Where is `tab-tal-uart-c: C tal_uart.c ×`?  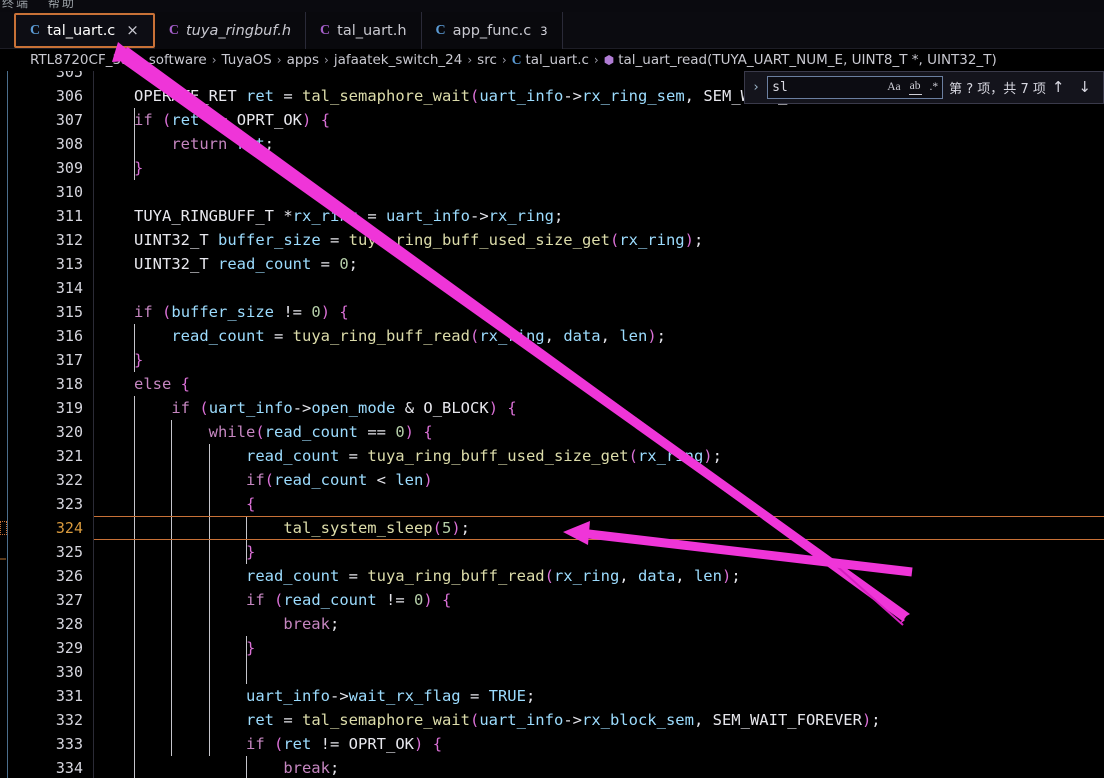 tab-tal-uart-c: C tal_uart.c × is located at coordinates (84, 30).